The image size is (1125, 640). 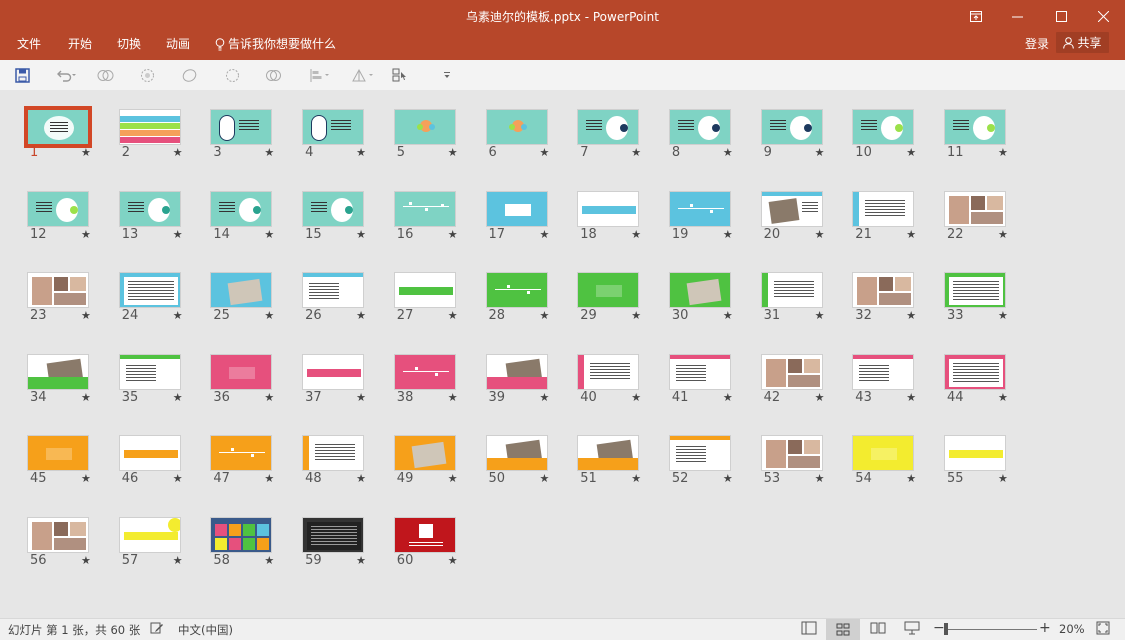 I want to click on slide-thumbnail: 41 ★, so click(x=714, y=387).